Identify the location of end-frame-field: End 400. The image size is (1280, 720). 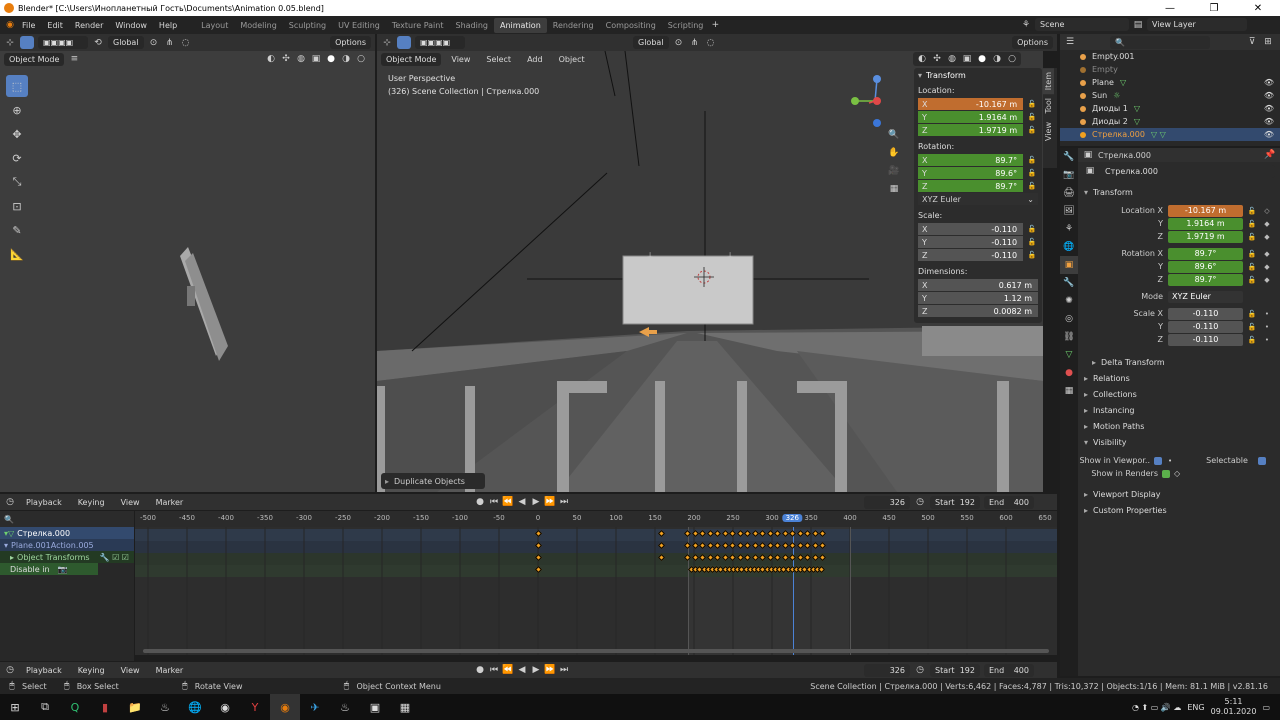
(1009, 502).